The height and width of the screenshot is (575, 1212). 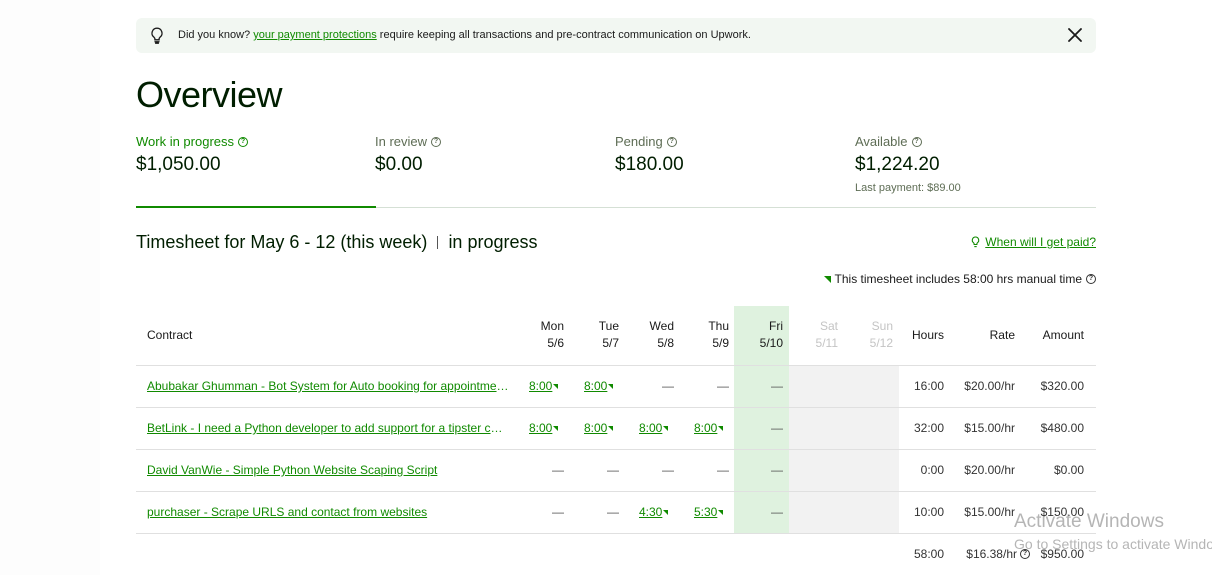 I want to click on day-date: 5/12, so click(x=881, y=343).